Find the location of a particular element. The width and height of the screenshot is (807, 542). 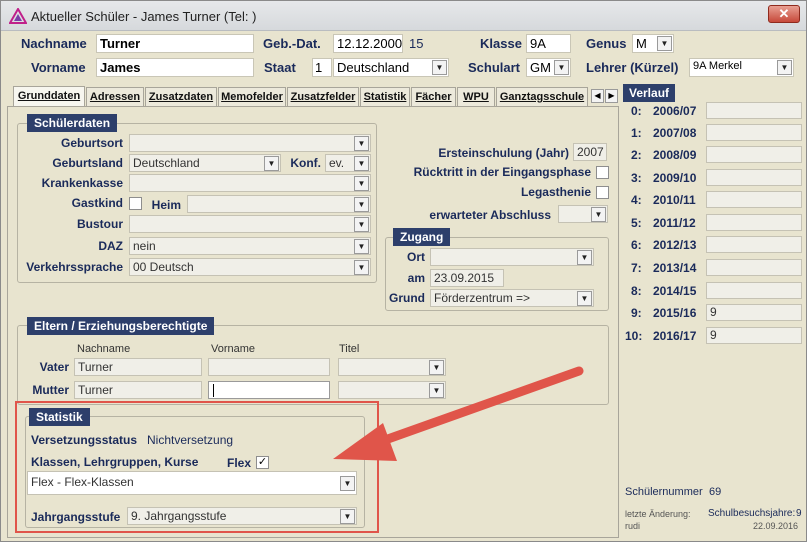

geburtsland-select: Deutschland ▼ is located at coordinates (205, 163).